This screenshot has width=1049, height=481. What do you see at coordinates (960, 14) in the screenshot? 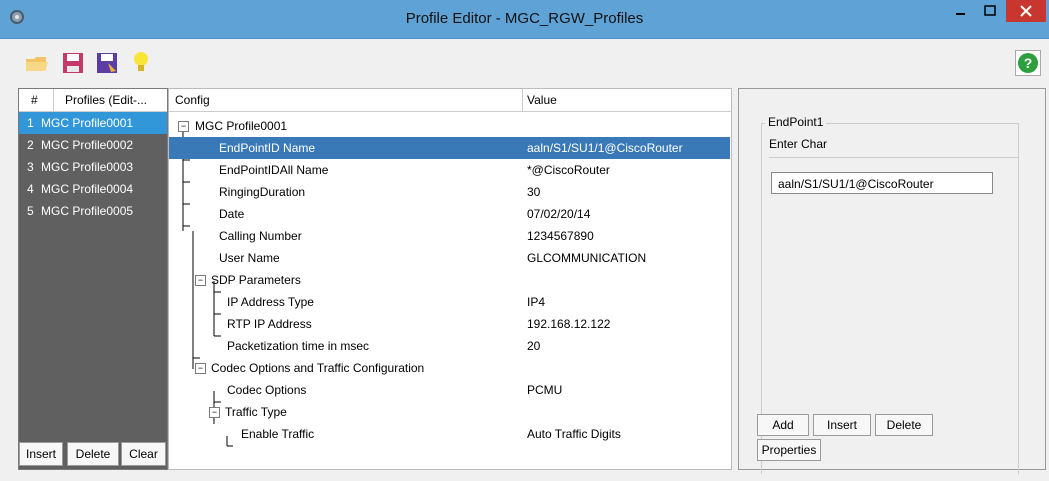
I see `minimize-icon` at bounding box center [960, 14].